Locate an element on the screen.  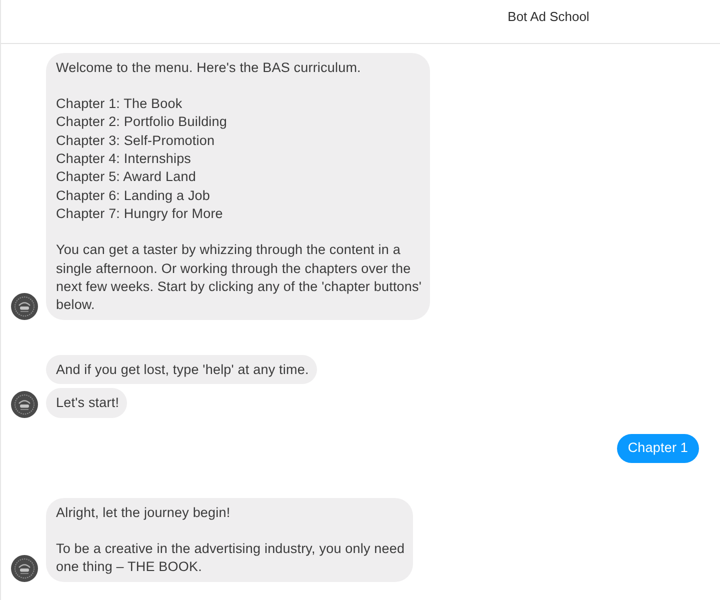
message-text: Chapter 3: Self-Promotion is located at coordinates (136, 141).